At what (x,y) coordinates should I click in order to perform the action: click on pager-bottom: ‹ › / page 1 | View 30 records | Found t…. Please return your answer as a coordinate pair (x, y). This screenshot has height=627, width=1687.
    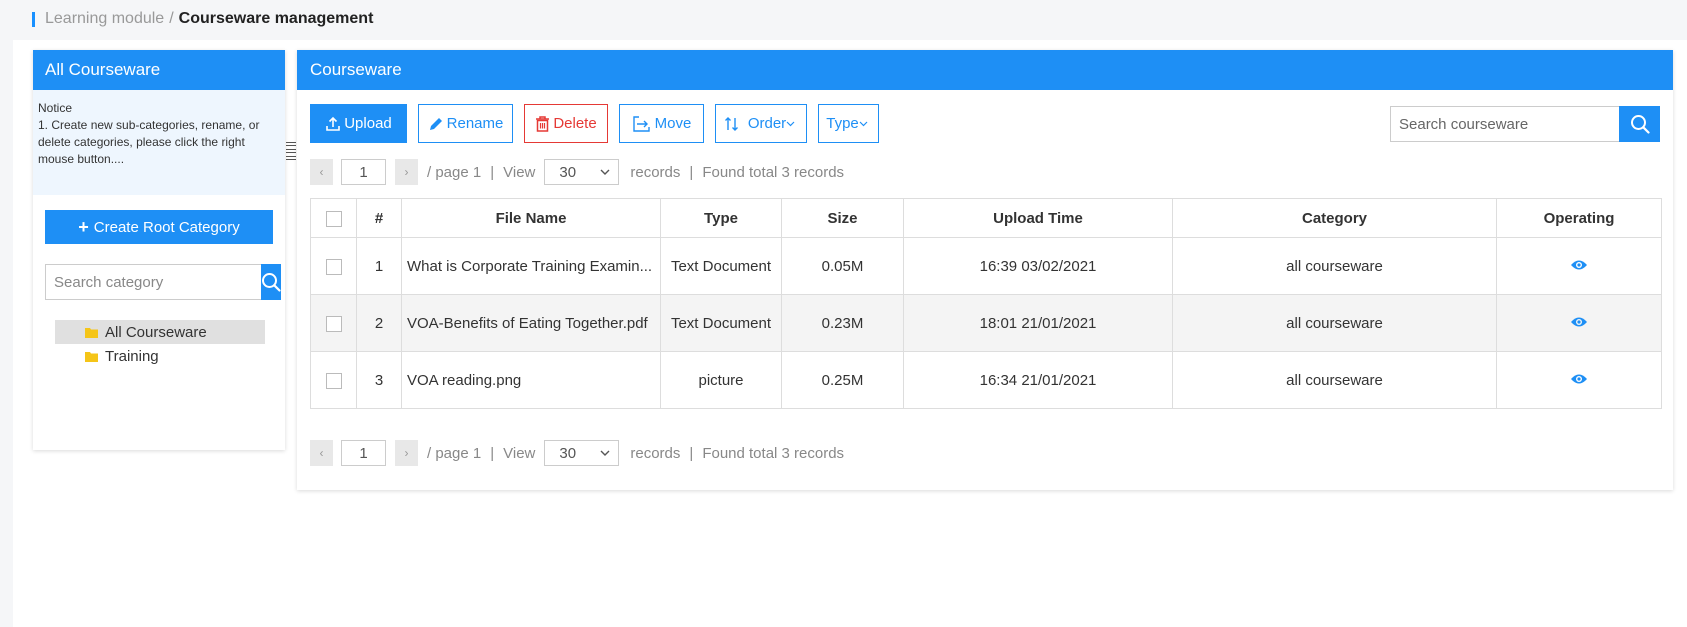
    Looking at the image, I should click on (577, 453).